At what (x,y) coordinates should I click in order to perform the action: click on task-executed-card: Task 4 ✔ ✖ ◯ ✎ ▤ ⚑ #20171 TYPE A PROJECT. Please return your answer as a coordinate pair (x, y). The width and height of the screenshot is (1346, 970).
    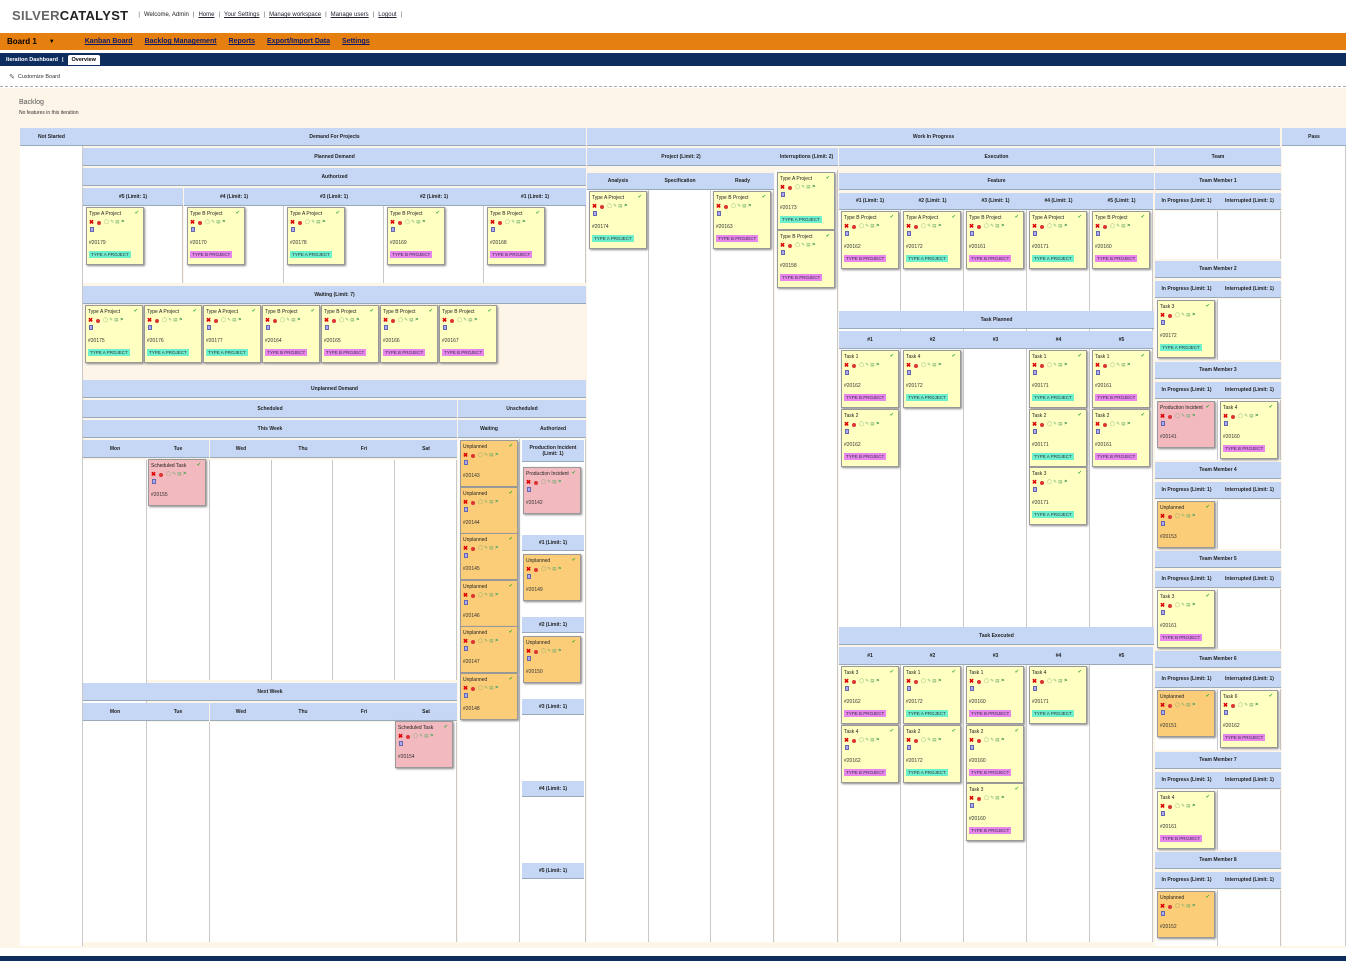
    Looking at the image, I should click on (1058, 695).